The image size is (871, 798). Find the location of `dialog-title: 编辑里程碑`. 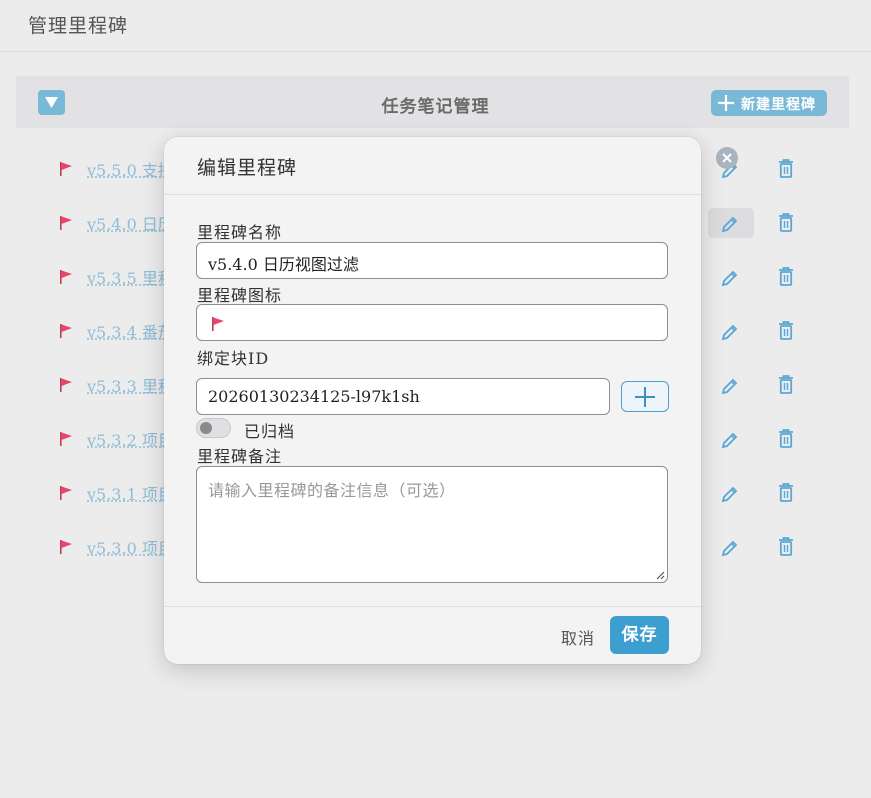

dialog-title: 编辑里程碑 is located at coordinates (247, 168).